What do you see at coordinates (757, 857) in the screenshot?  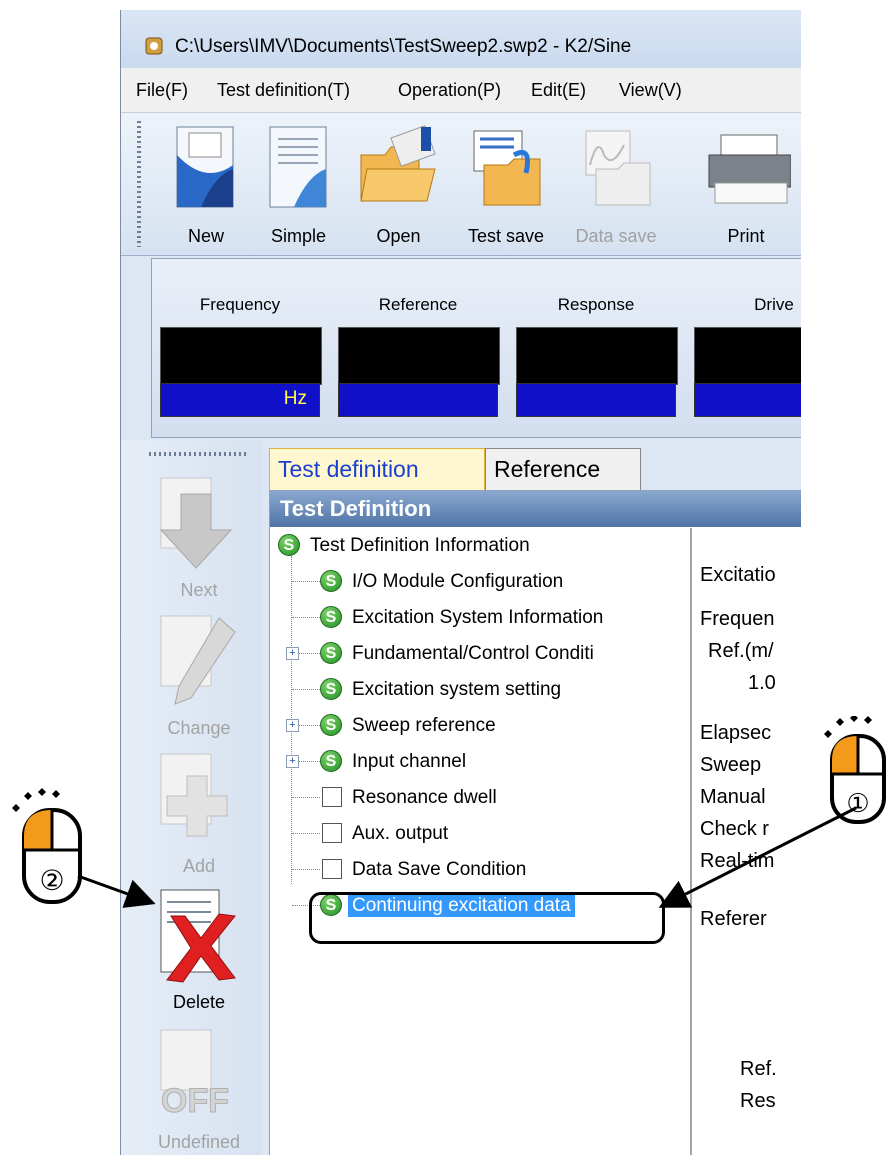 I see `arrow-to-tree-item` at bounding box center [757, 857].